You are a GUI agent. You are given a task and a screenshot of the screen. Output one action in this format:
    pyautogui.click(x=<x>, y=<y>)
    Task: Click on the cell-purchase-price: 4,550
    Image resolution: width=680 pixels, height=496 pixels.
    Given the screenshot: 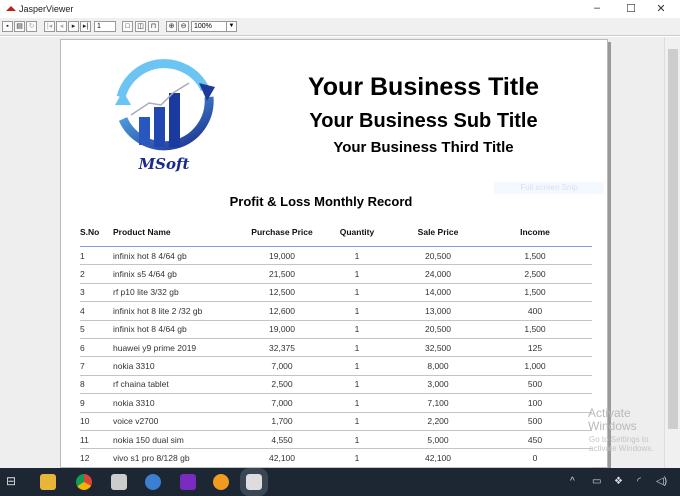 What is the action you would take?
    pyautogui.click(x=282, y=439)
    